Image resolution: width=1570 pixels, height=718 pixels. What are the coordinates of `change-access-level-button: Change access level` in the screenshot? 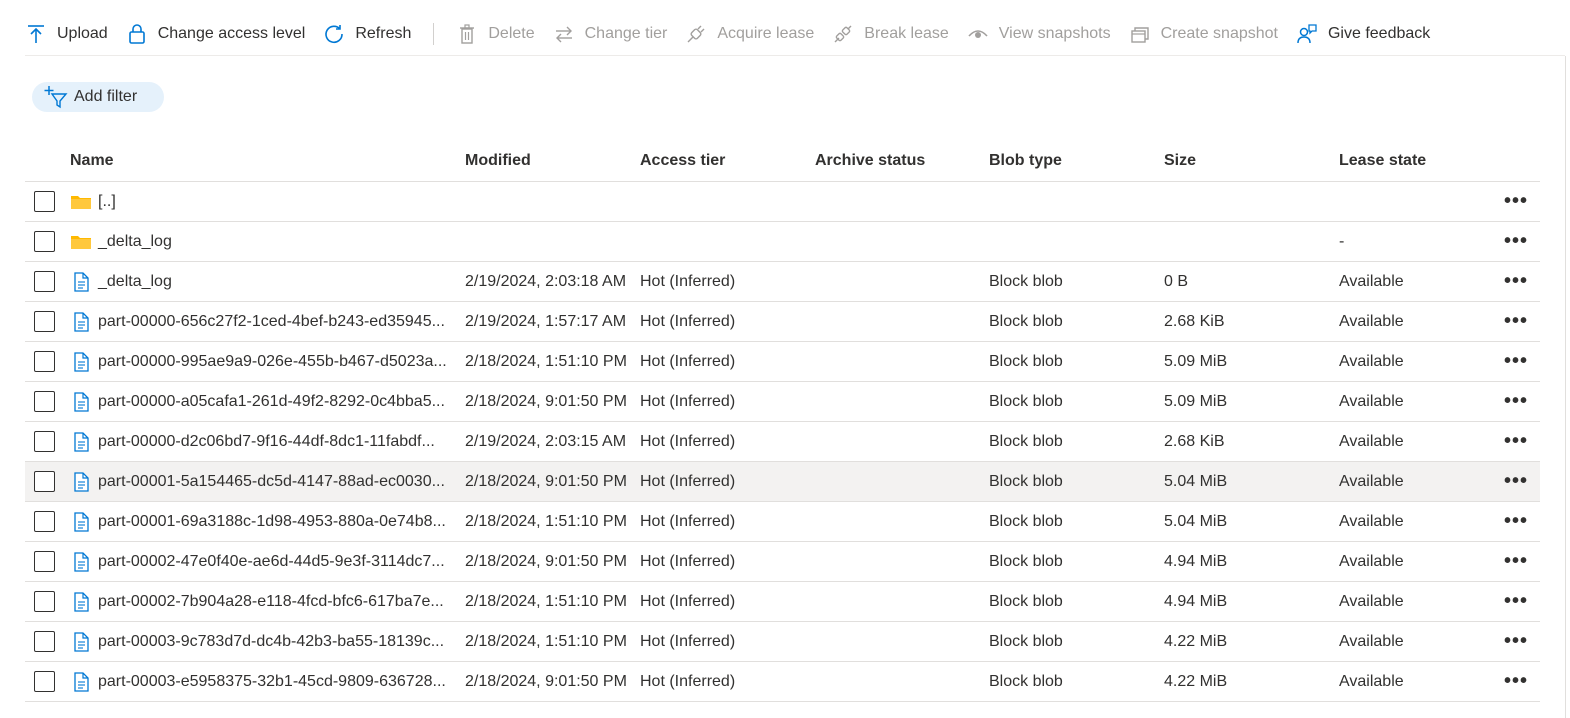 It's located at (215, 34).